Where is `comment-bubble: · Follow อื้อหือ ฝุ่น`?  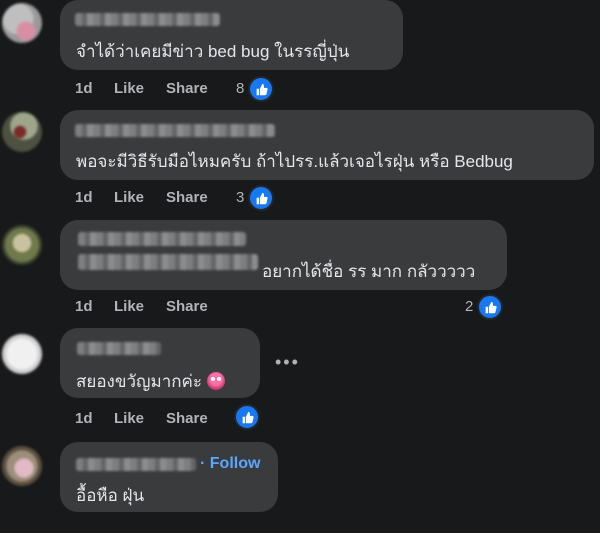 comment-bubble: · Follow อื้อหือ ฝุ่น is located at coordinates (169, 477).